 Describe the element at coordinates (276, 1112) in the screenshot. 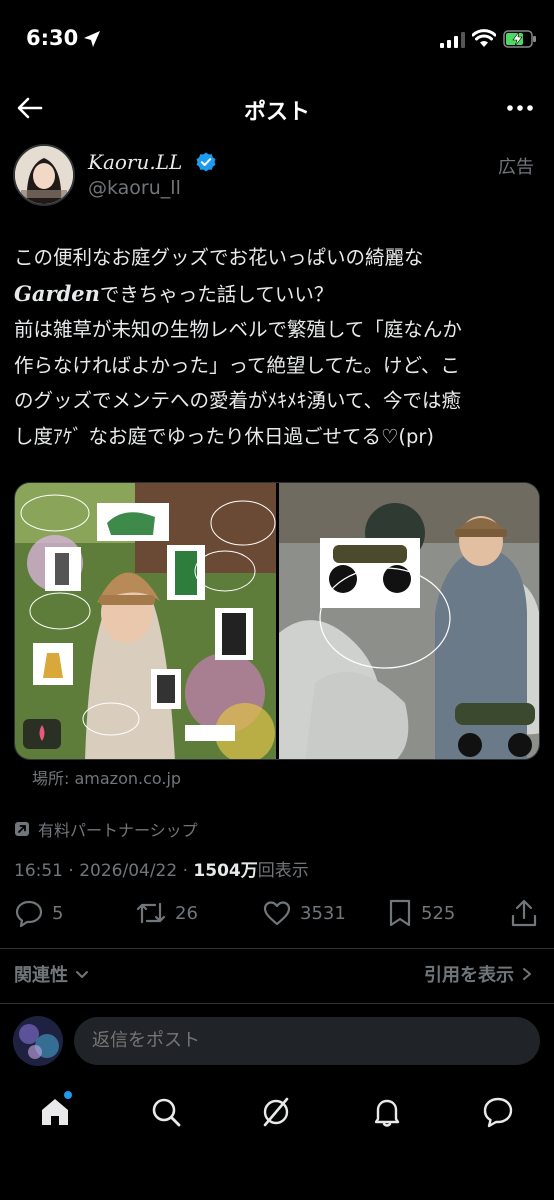

I see `grok-icon` at that location.